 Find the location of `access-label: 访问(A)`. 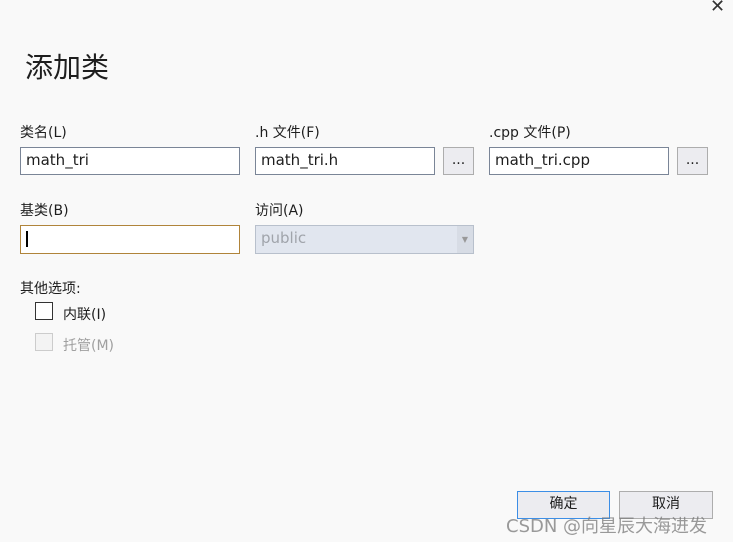

access-label: 访问(A) is located at coordinates (279, 211).